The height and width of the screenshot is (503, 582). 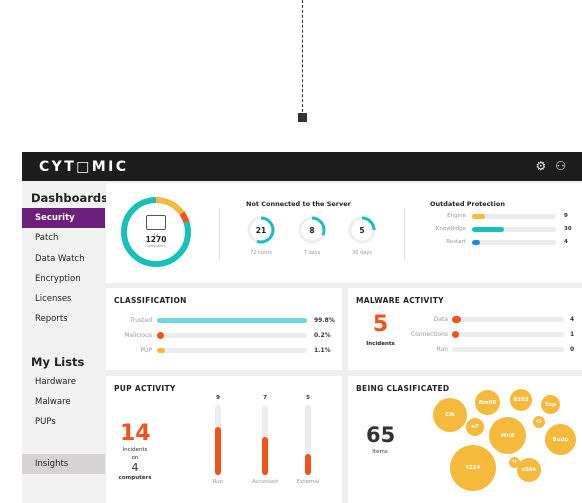 I want to click on outdated-value: 4, so click(x=566, y=242).